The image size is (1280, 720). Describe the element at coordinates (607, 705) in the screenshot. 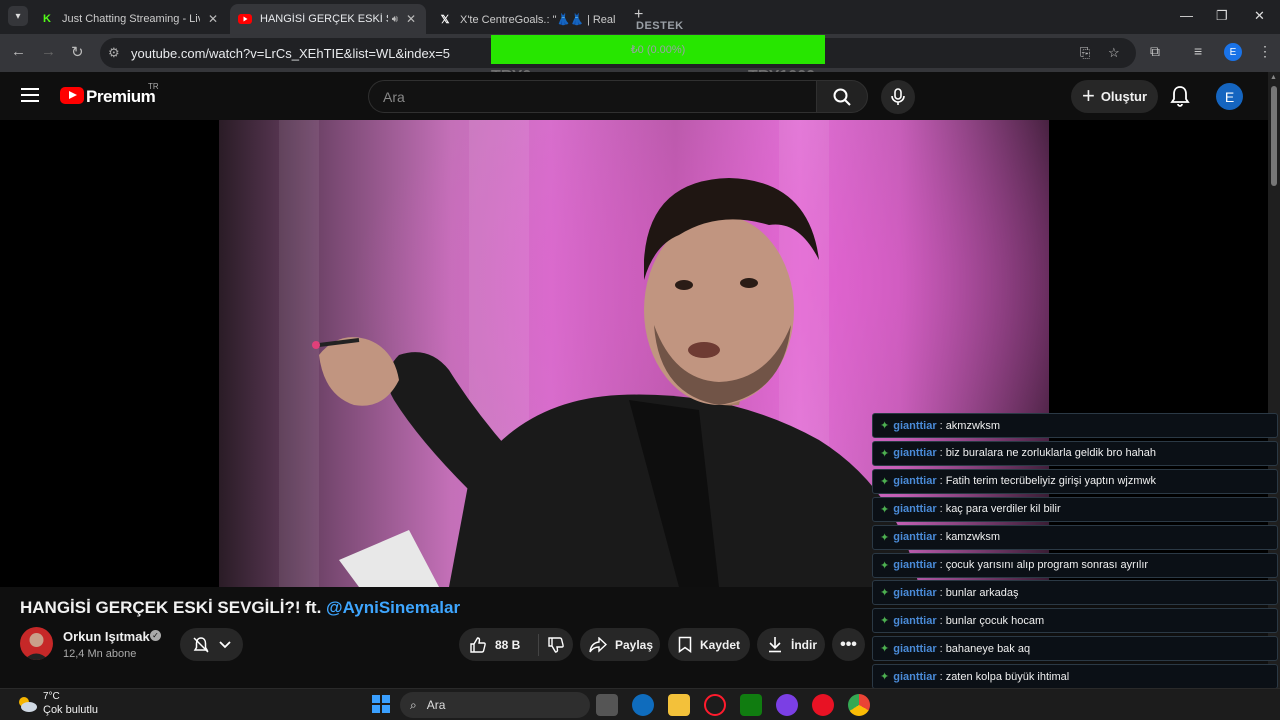

I see `task-view-icon` at that location.